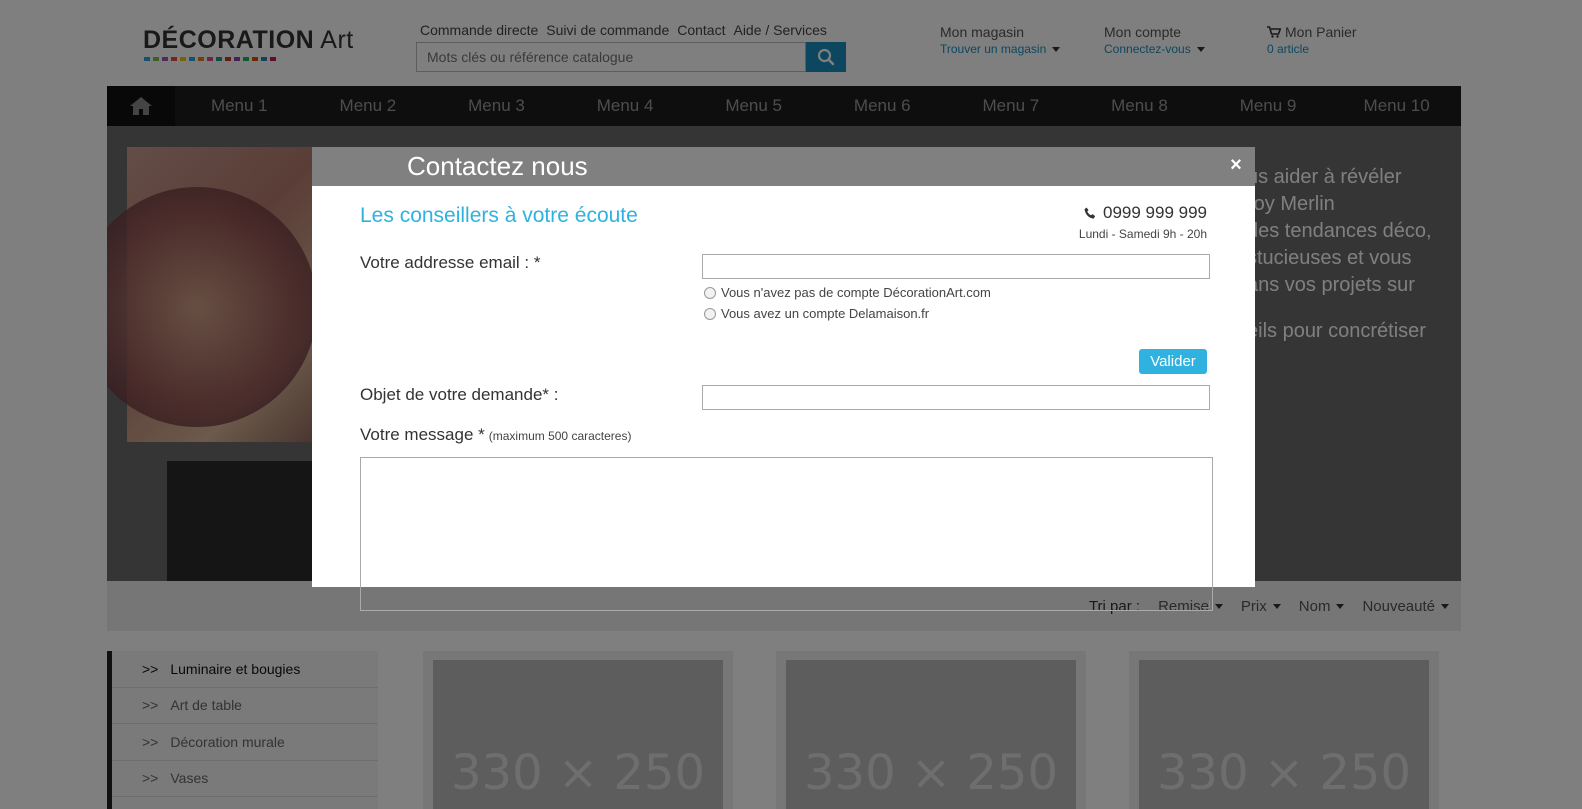 The width and height of the screenshot is (1582, 809). I want to click on subject-label: Objet de votre demande* :, so click(459, 394).